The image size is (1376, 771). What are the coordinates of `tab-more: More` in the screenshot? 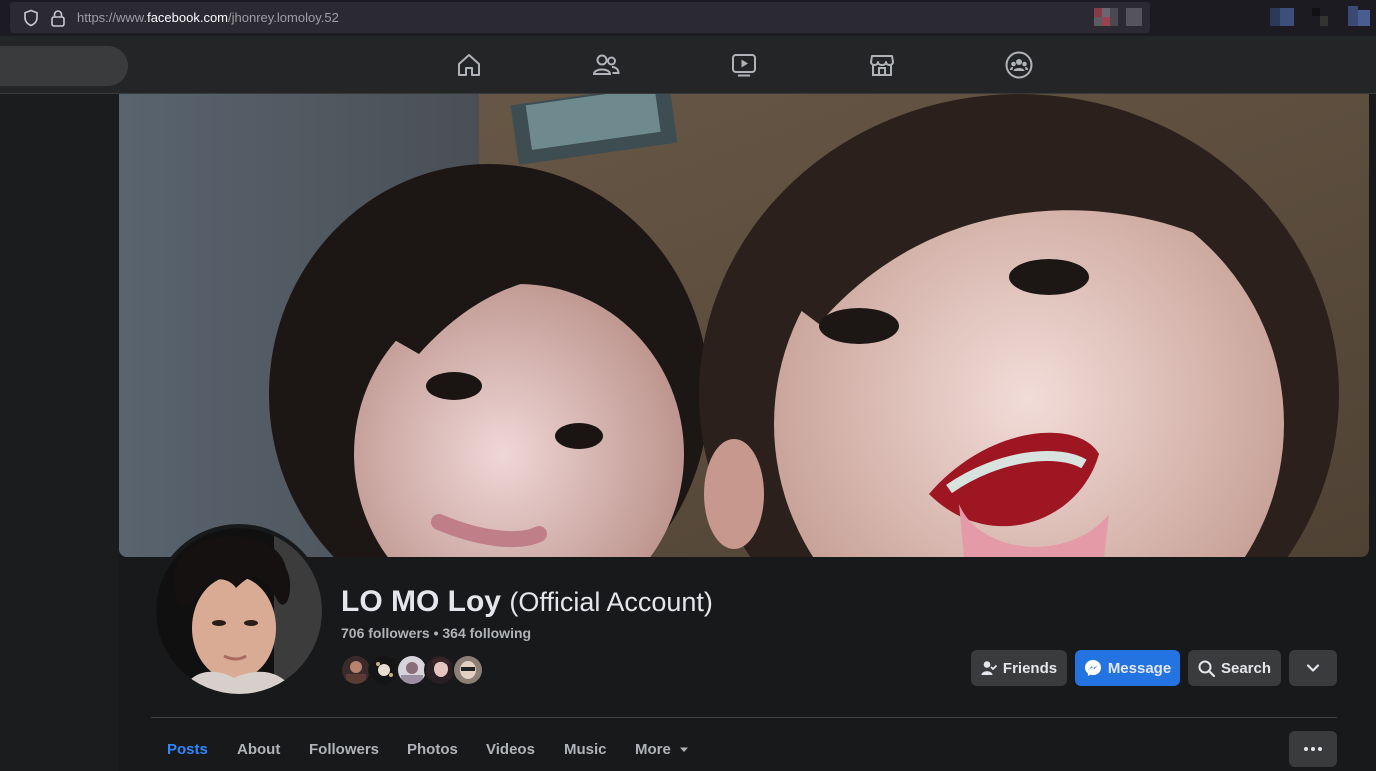 It's located at (662, 749).